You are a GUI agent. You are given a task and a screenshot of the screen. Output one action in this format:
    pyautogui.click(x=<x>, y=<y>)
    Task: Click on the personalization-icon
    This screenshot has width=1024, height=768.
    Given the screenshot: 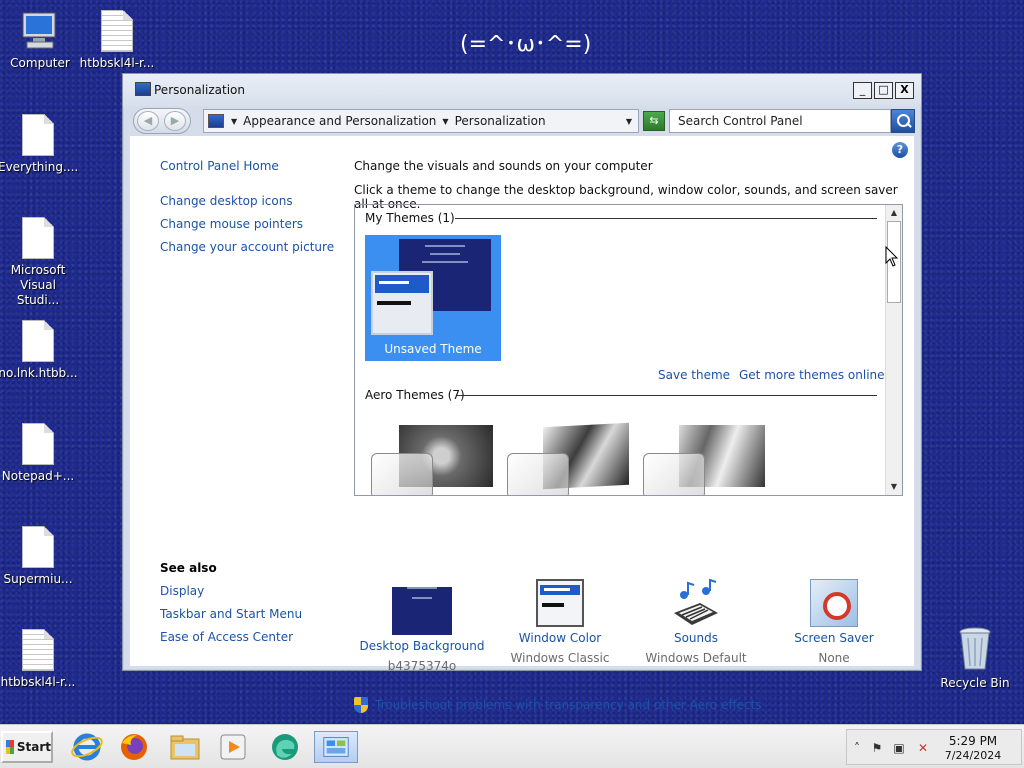 What is the action you would take?
    pyautogui.click(x=143, y=89)
    